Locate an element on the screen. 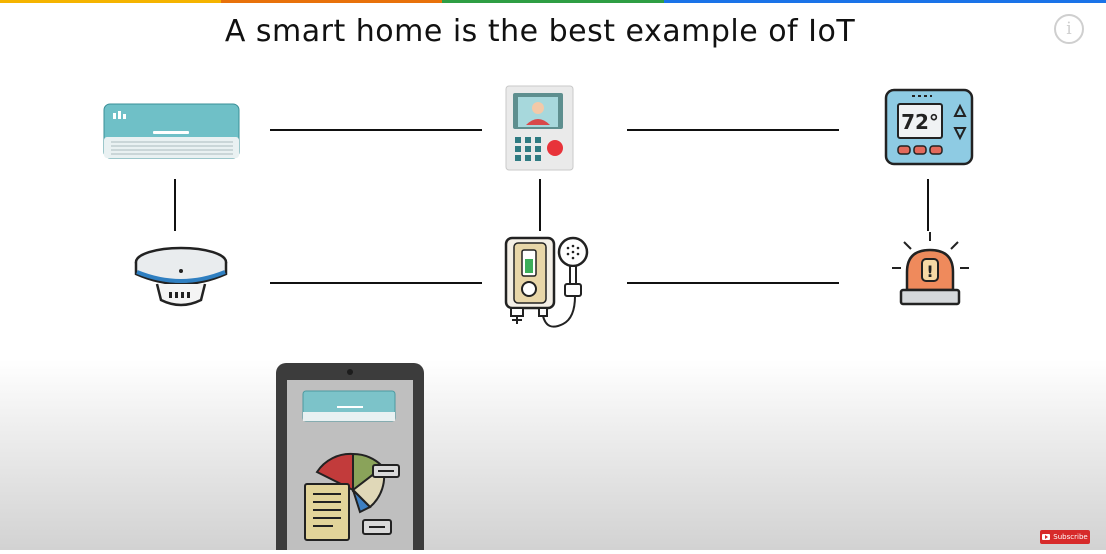 The width and height of the screenshot is (1106, 554). smoke-detector-icon is located at coordinates (181, 280).